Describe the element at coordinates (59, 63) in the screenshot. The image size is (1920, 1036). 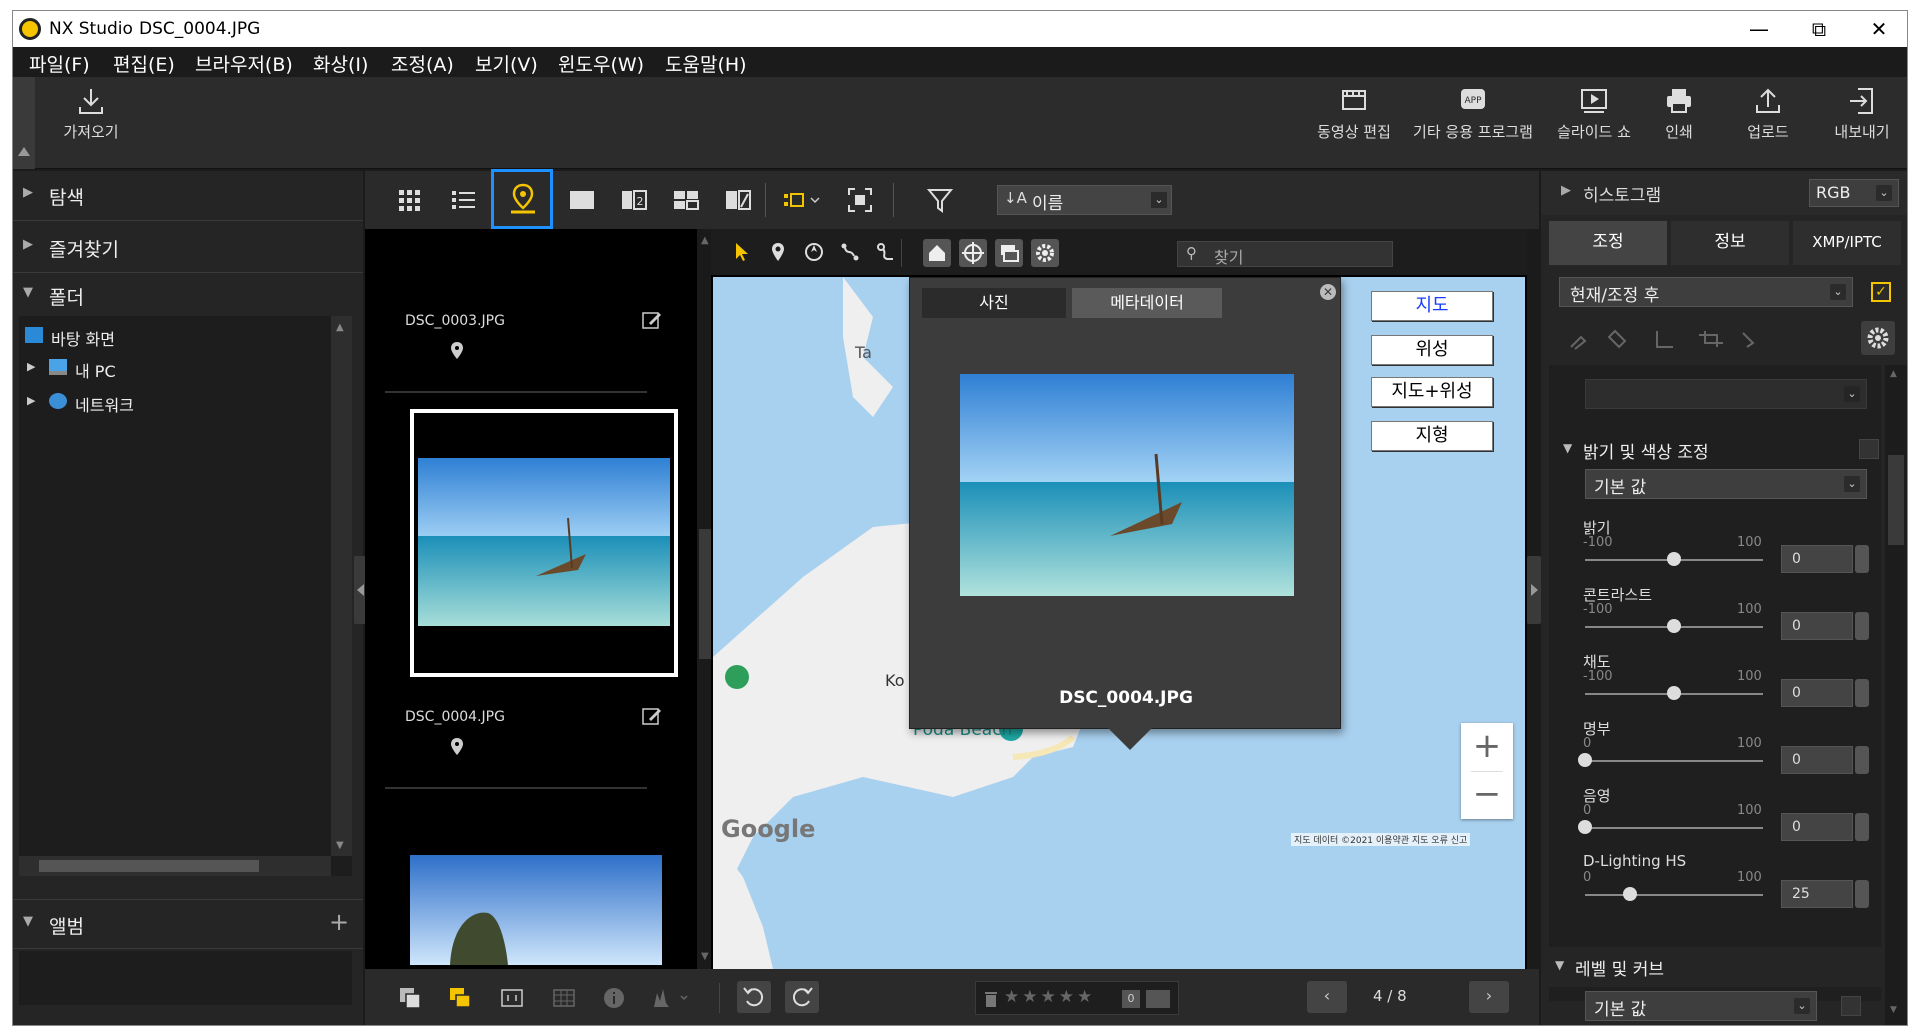
I see `menu-file: 파일(F)` at that location.